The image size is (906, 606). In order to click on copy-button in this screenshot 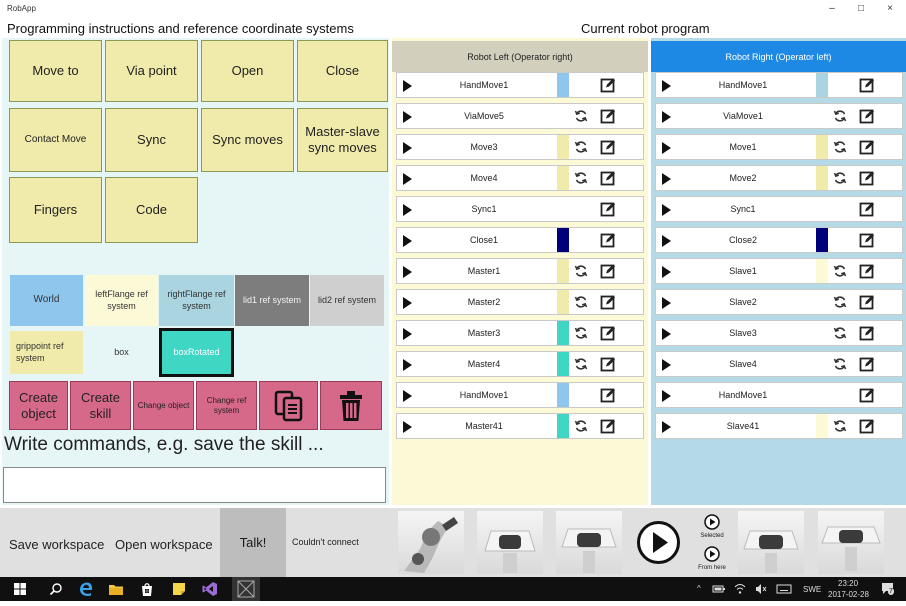, I will do `click(288, 405)`.